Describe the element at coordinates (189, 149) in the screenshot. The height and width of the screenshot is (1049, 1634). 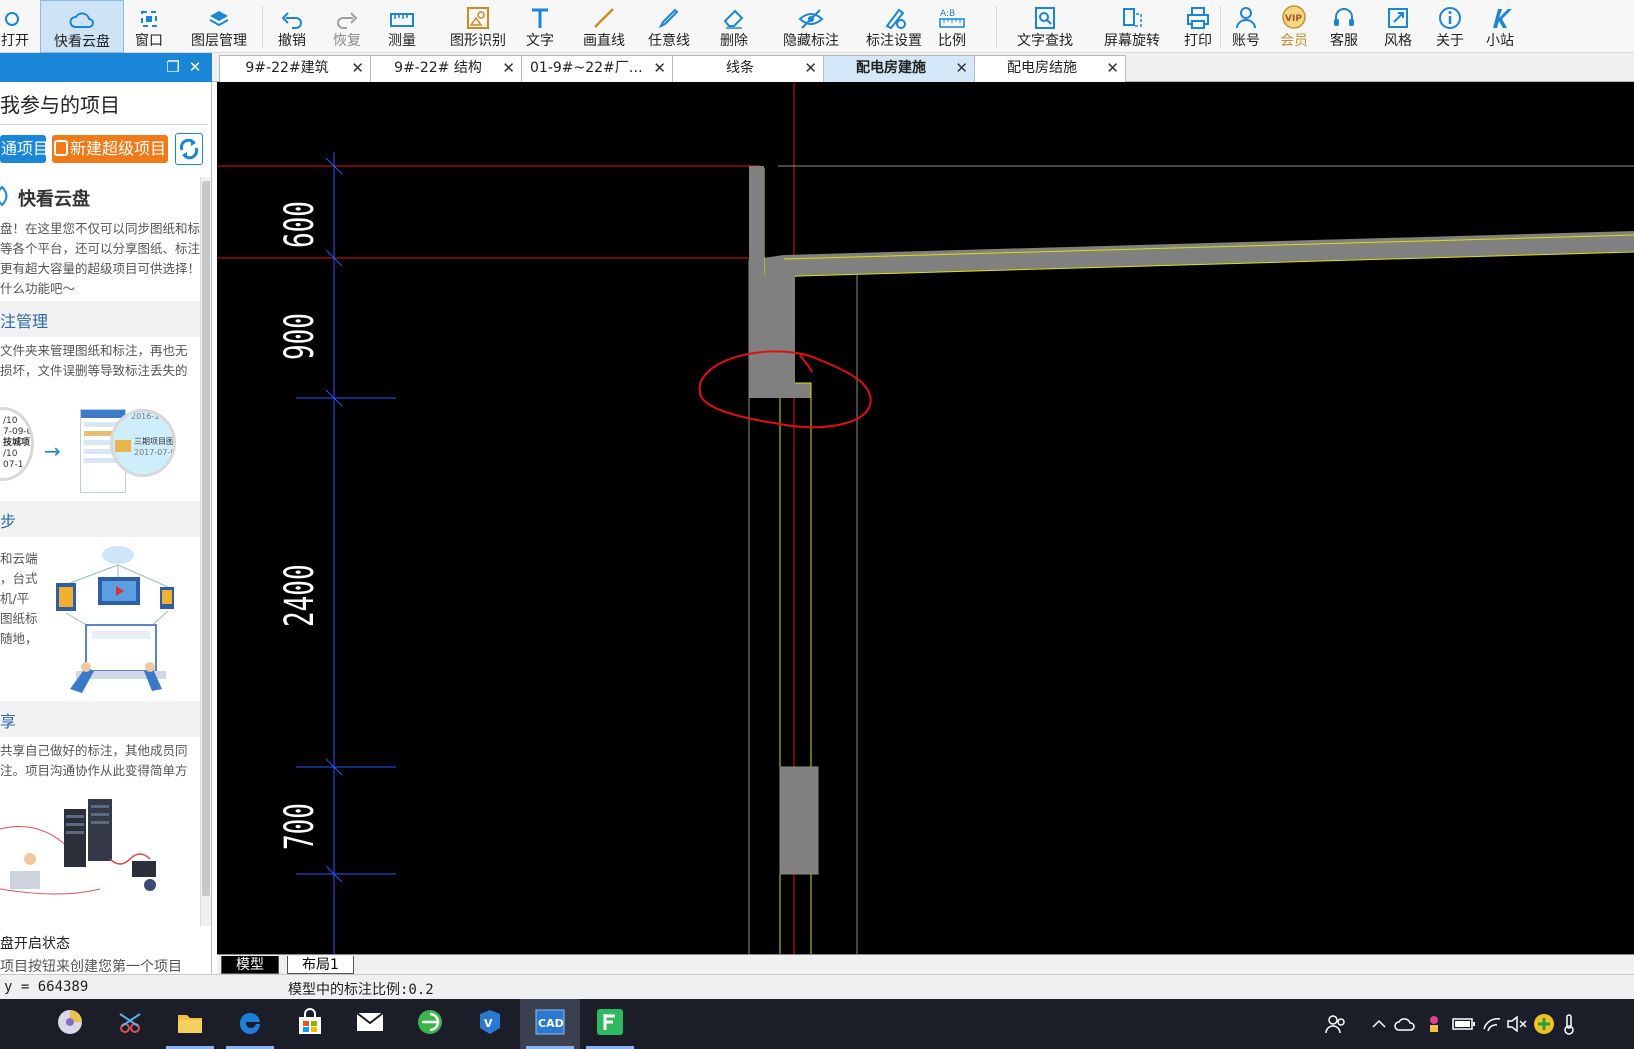
I see `refresh-button` at that location.